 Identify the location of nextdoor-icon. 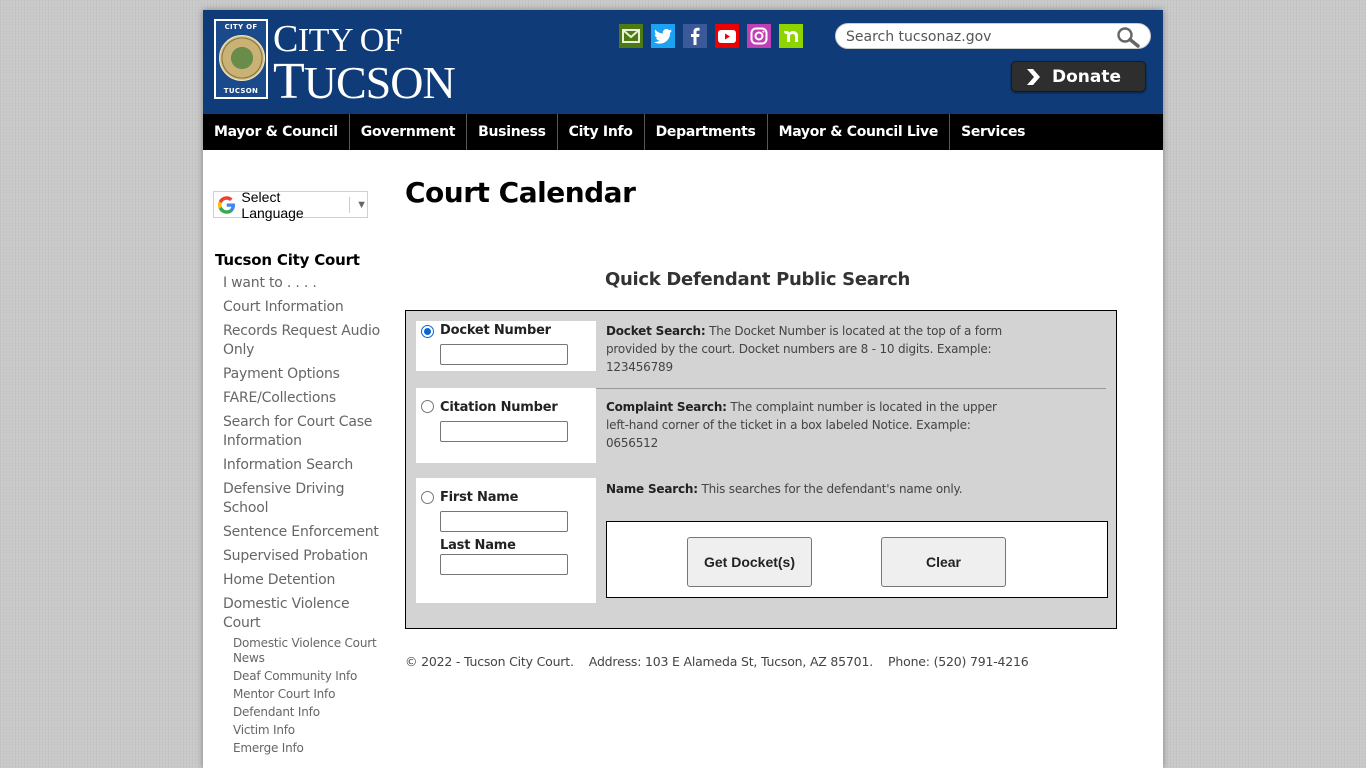
(791, 36).